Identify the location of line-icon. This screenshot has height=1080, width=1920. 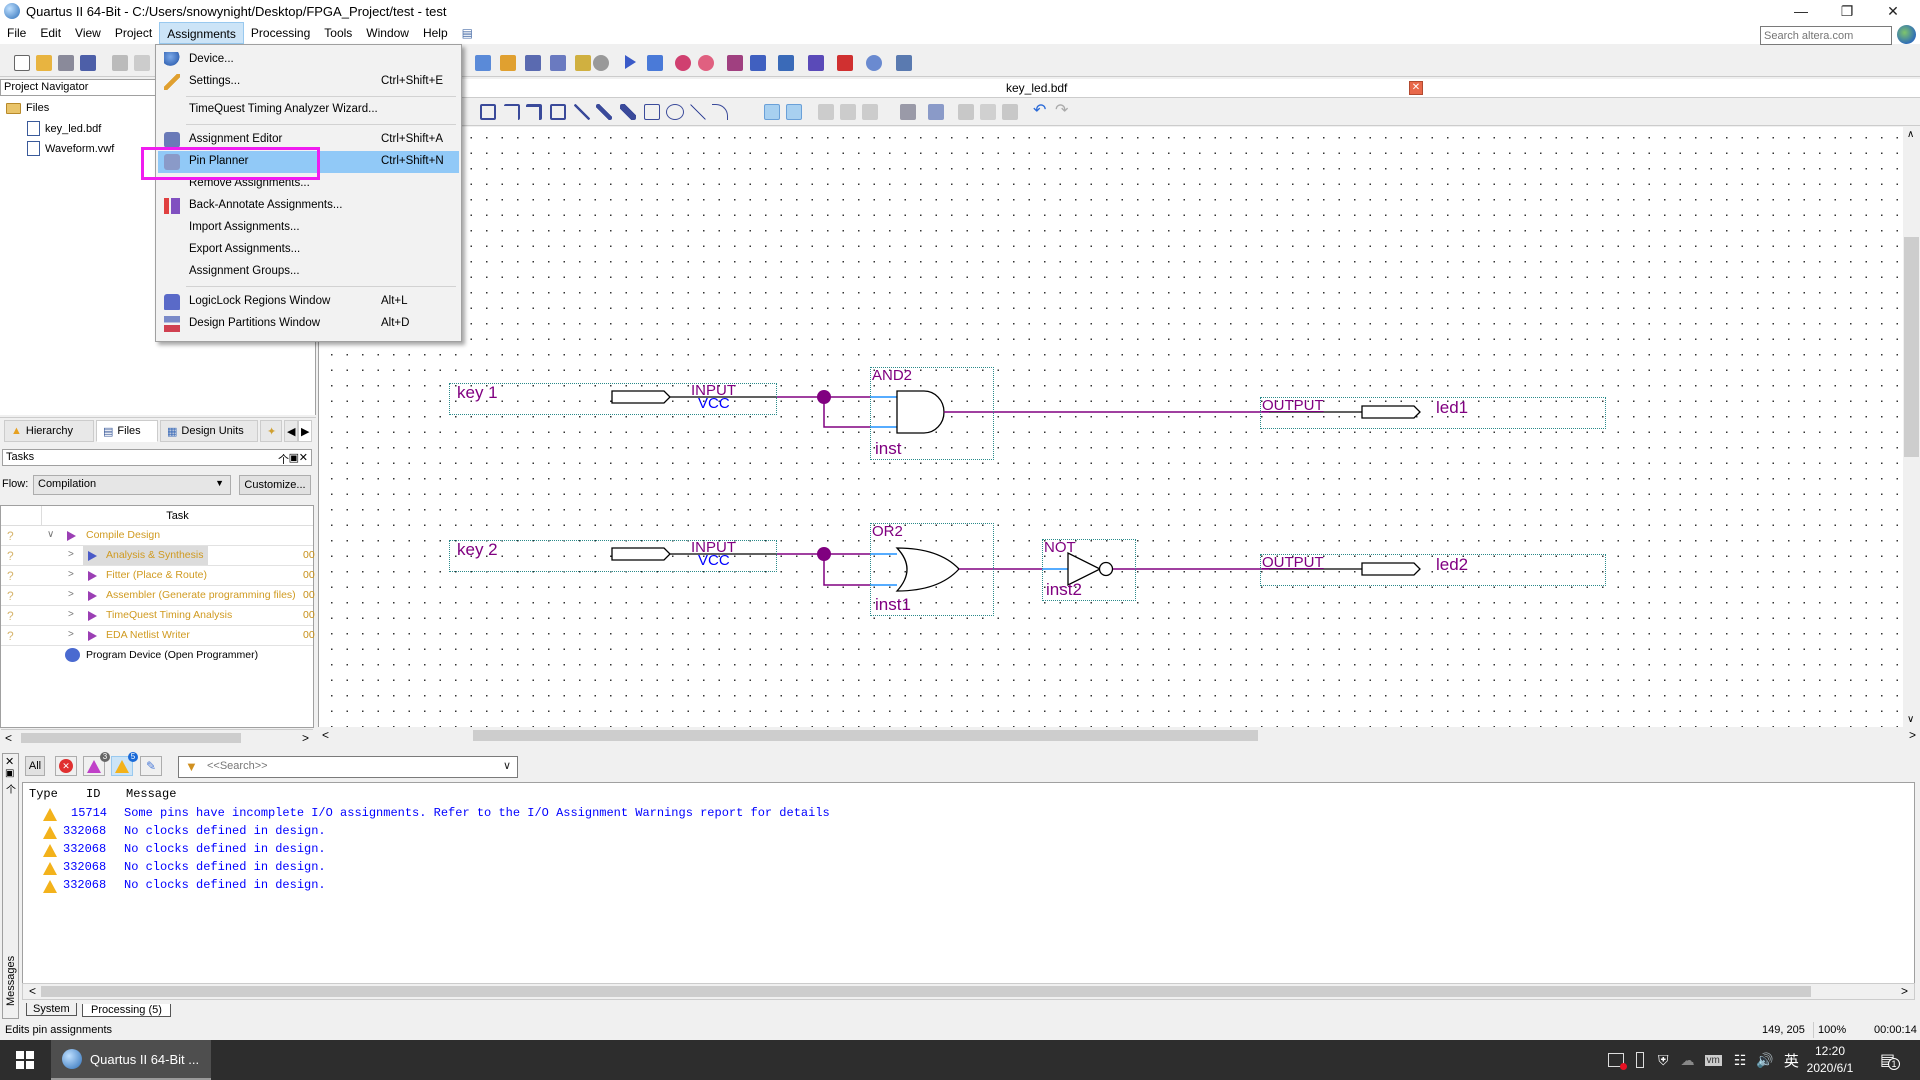
(698, 112).